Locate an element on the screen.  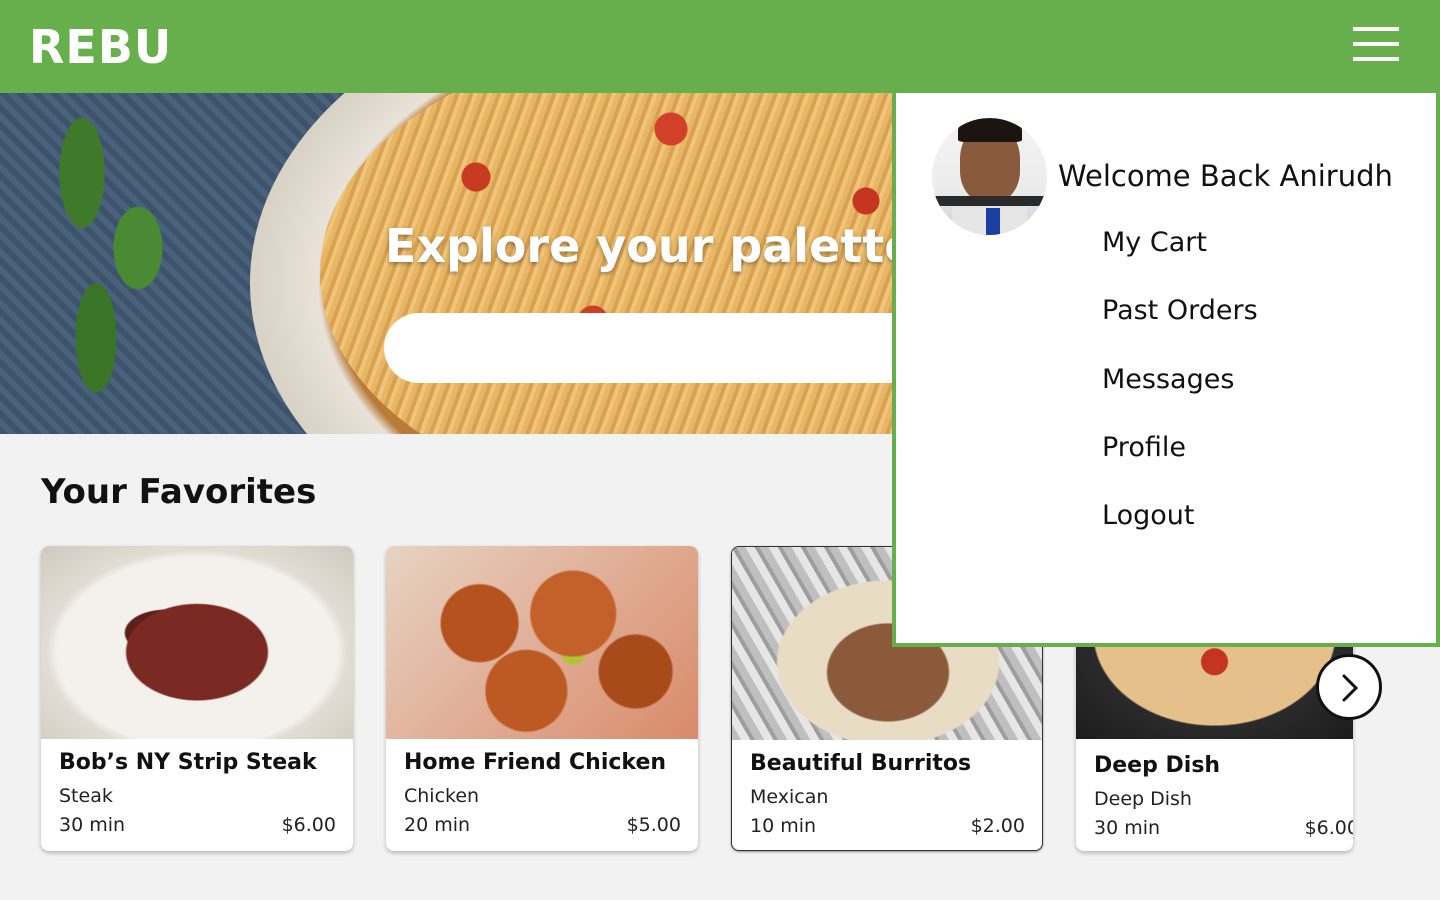
card-category: Chicken is located at coordinates (442, 796).